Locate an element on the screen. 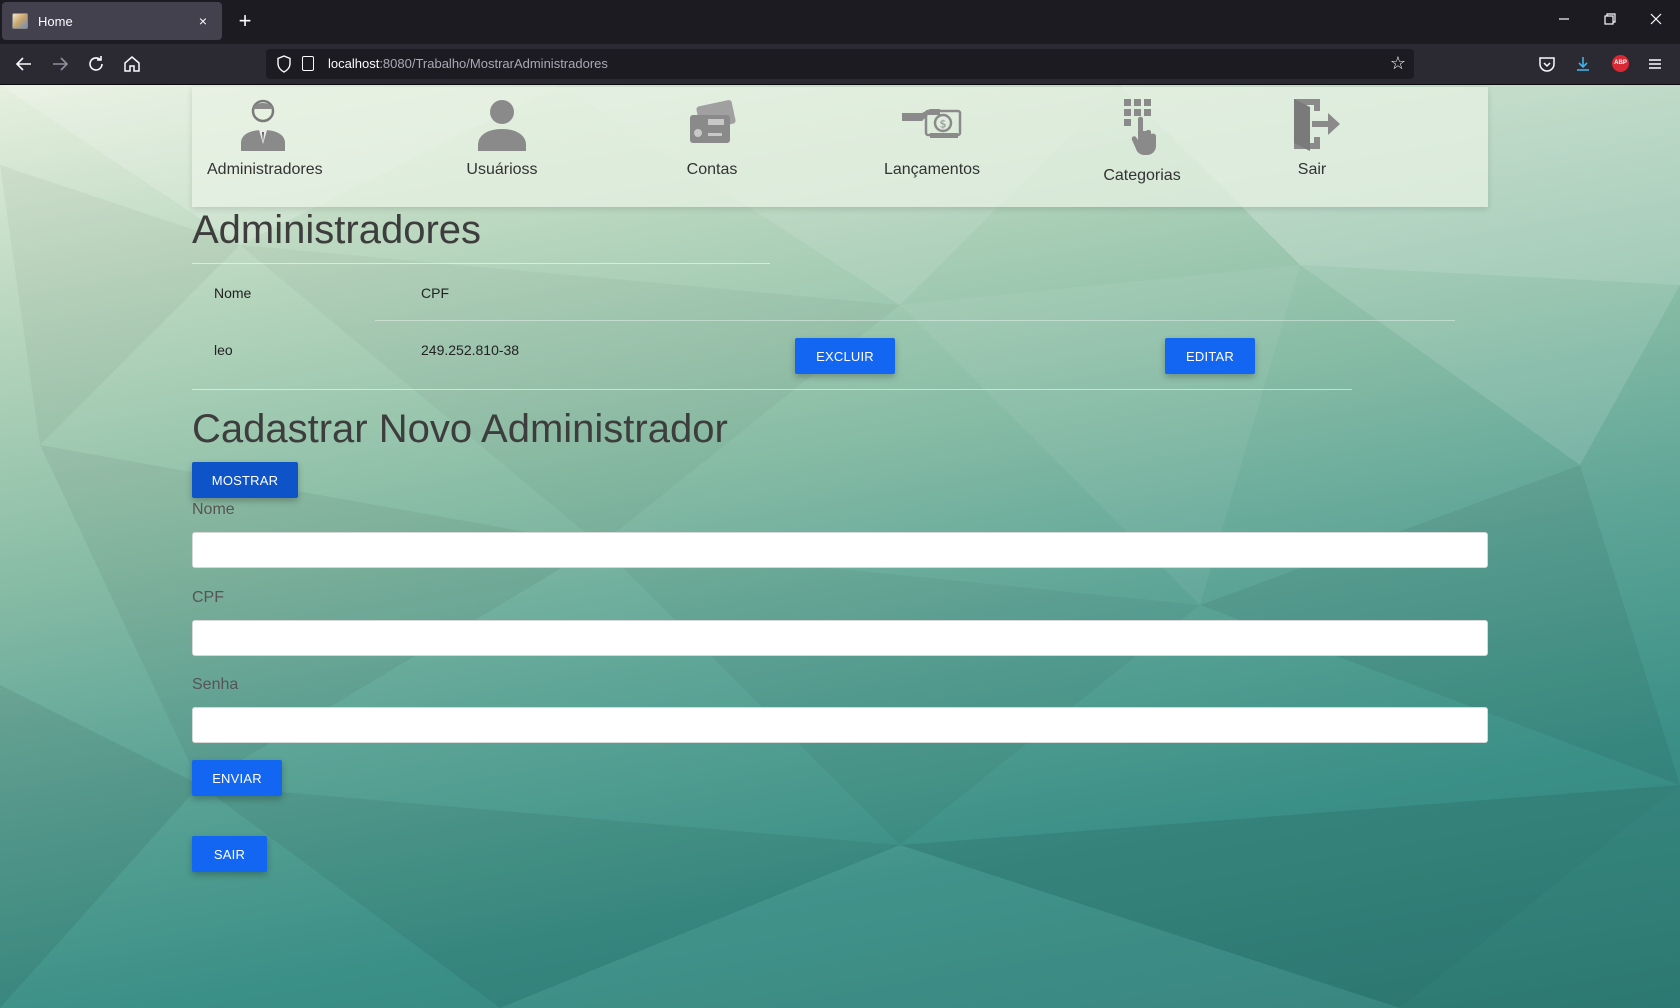  menu-item-administradores: Administradores is located at coordinates (265, 149).